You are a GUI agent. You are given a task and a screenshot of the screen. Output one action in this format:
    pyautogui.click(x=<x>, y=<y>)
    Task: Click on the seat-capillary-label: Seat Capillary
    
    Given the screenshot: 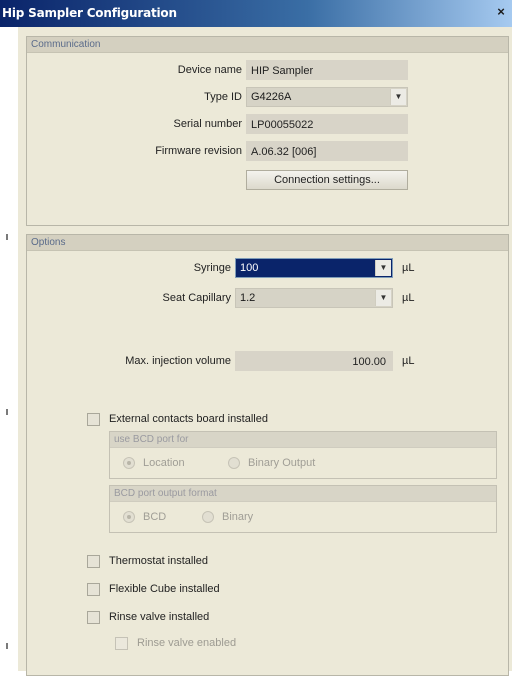 What is the action you would take?
    pyautogui.click(x=196, y=298)
    